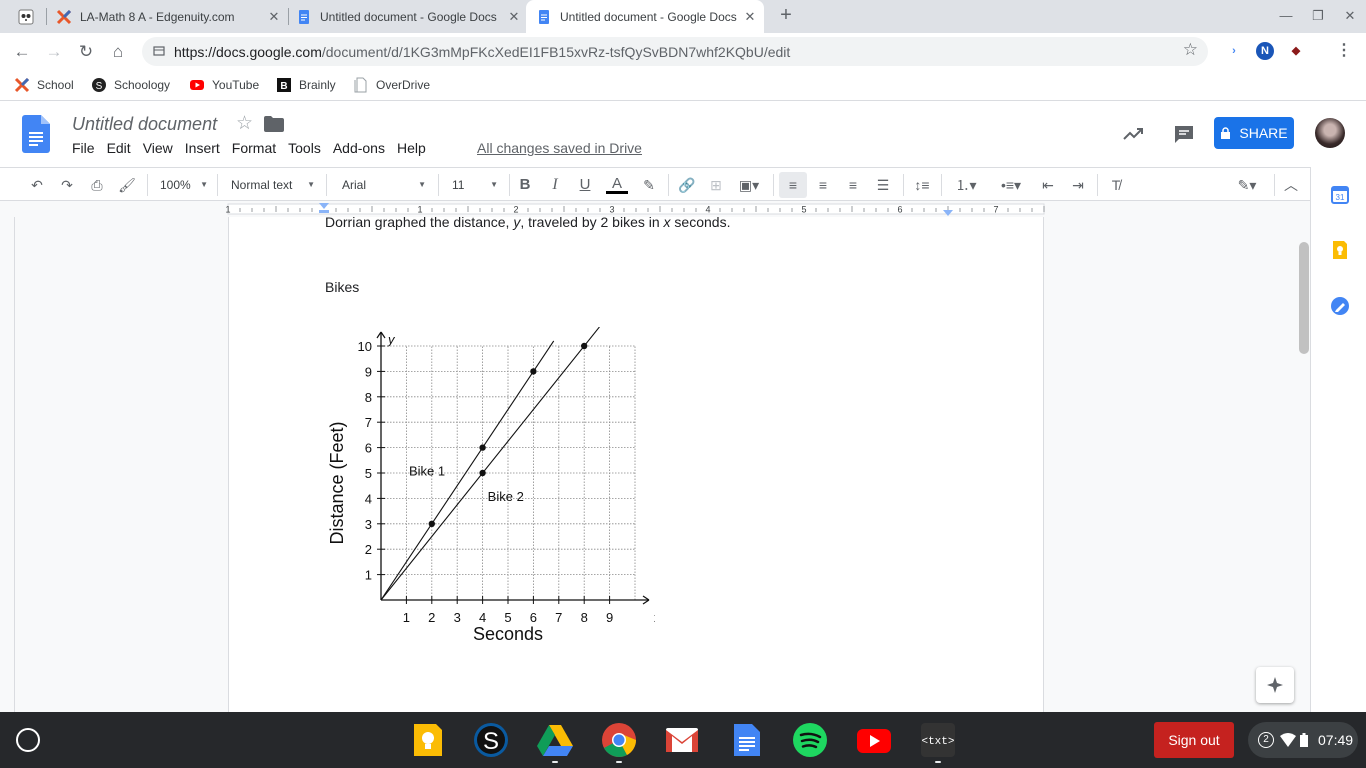  I want to click on text-app-icon: <txt>, so click(938, 740).